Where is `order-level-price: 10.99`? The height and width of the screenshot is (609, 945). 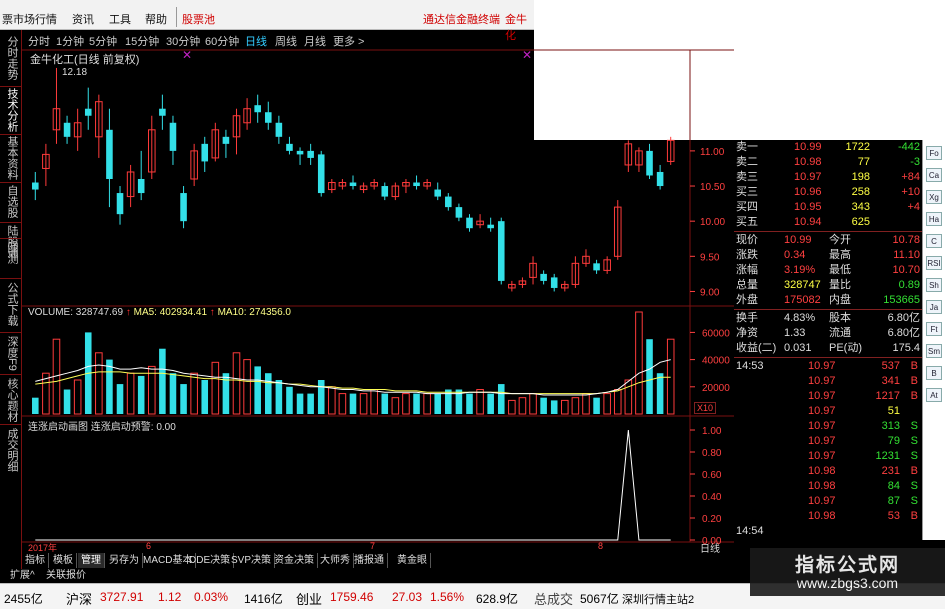 order-level-price: 10.99 is located at coordinates (808, 147).